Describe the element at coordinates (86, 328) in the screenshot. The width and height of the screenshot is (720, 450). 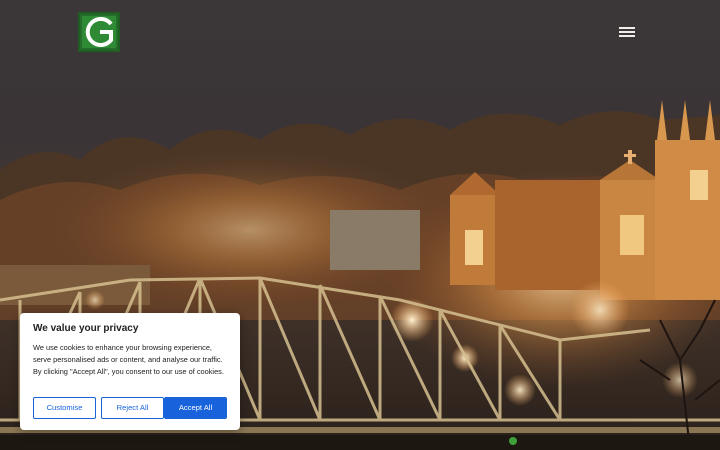
I see `cookie-banner-title: We value your privacy` at that location.